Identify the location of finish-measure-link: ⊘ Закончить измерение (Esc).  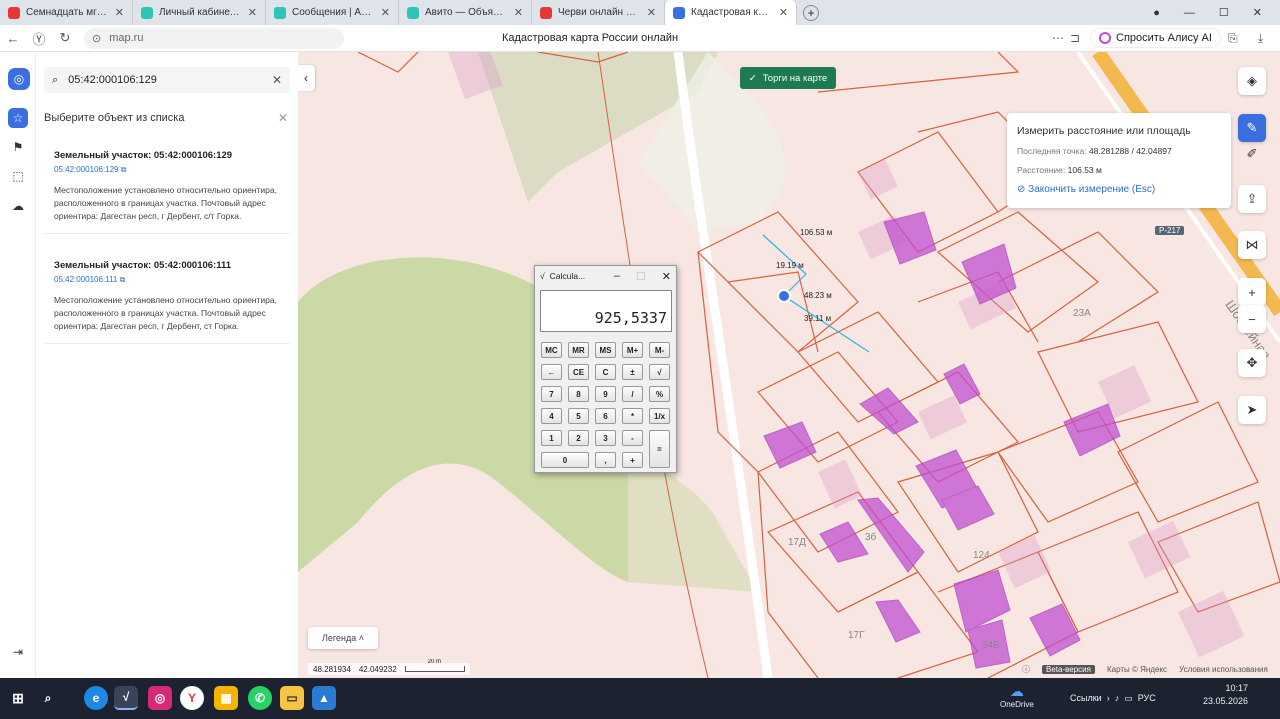
(1119, 189).